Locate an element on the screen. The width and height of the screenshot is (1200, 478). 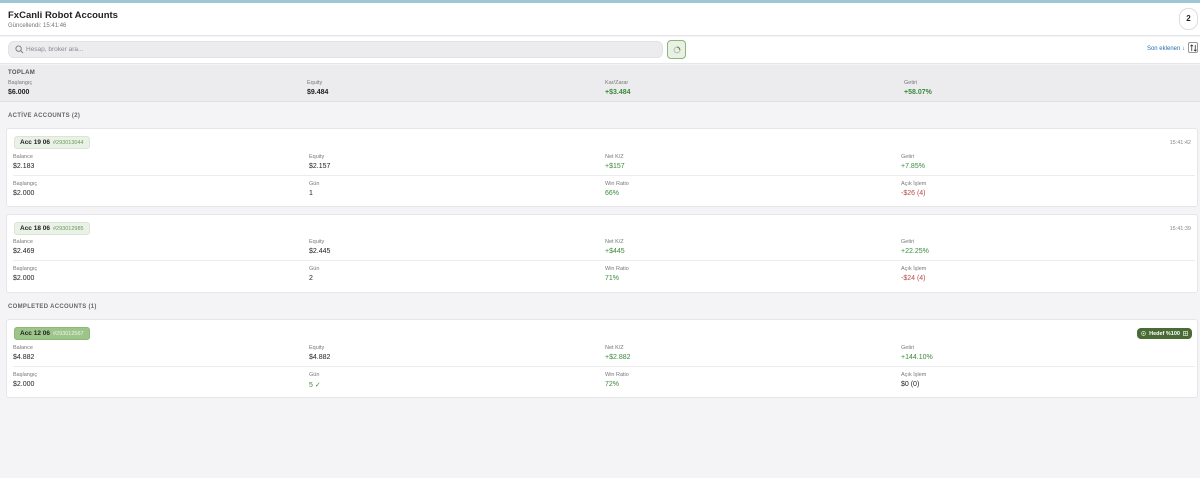
field-value: $2.445 is located at coordinates (320, 251).